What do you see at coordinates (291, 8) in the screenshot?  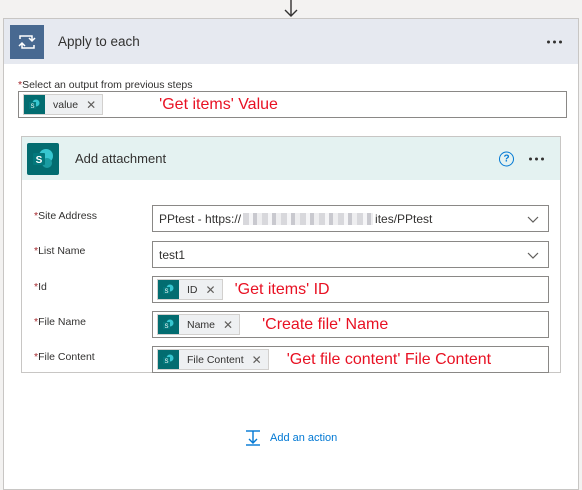 I see `arrow-down-icon` at bounding box center [291, 8].